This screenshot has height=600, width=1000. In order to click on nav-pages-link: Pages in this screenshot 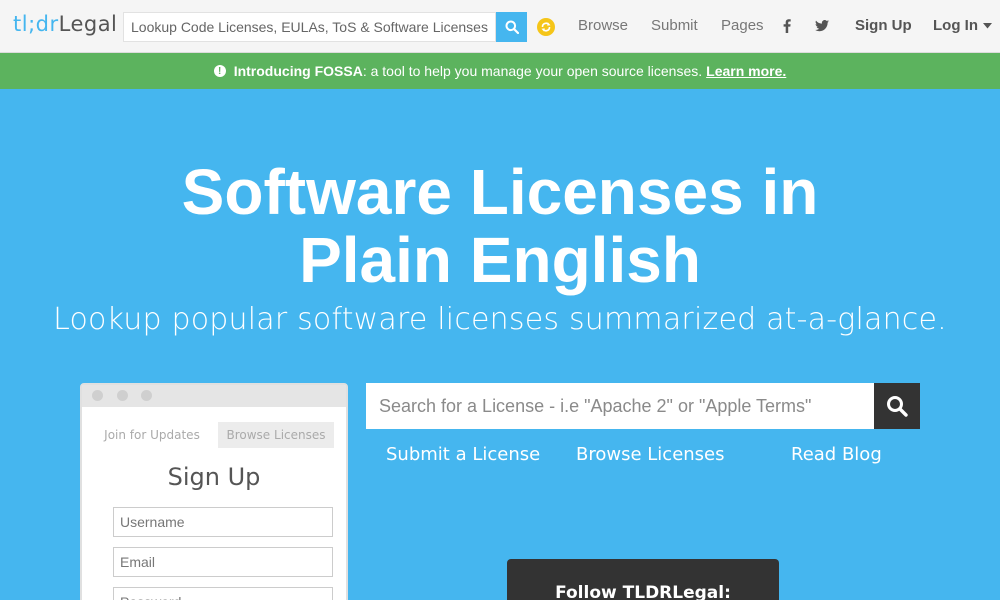, I will do `click(742, 25)`.